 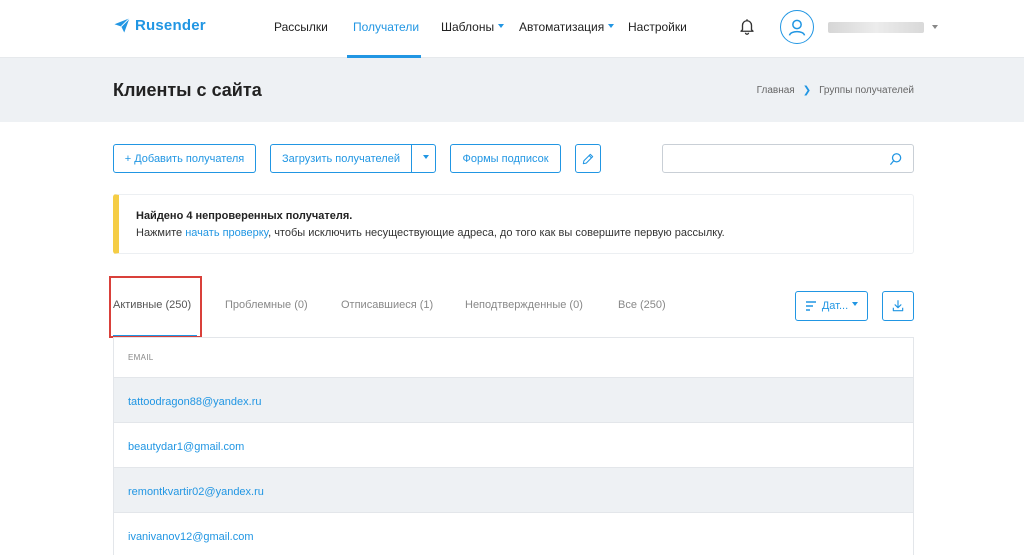 What do you see at coordinates (184, 158) in the screenshot?
I see `add-recipient-button: + Добавить получателя` at bounding box center [184, 158].